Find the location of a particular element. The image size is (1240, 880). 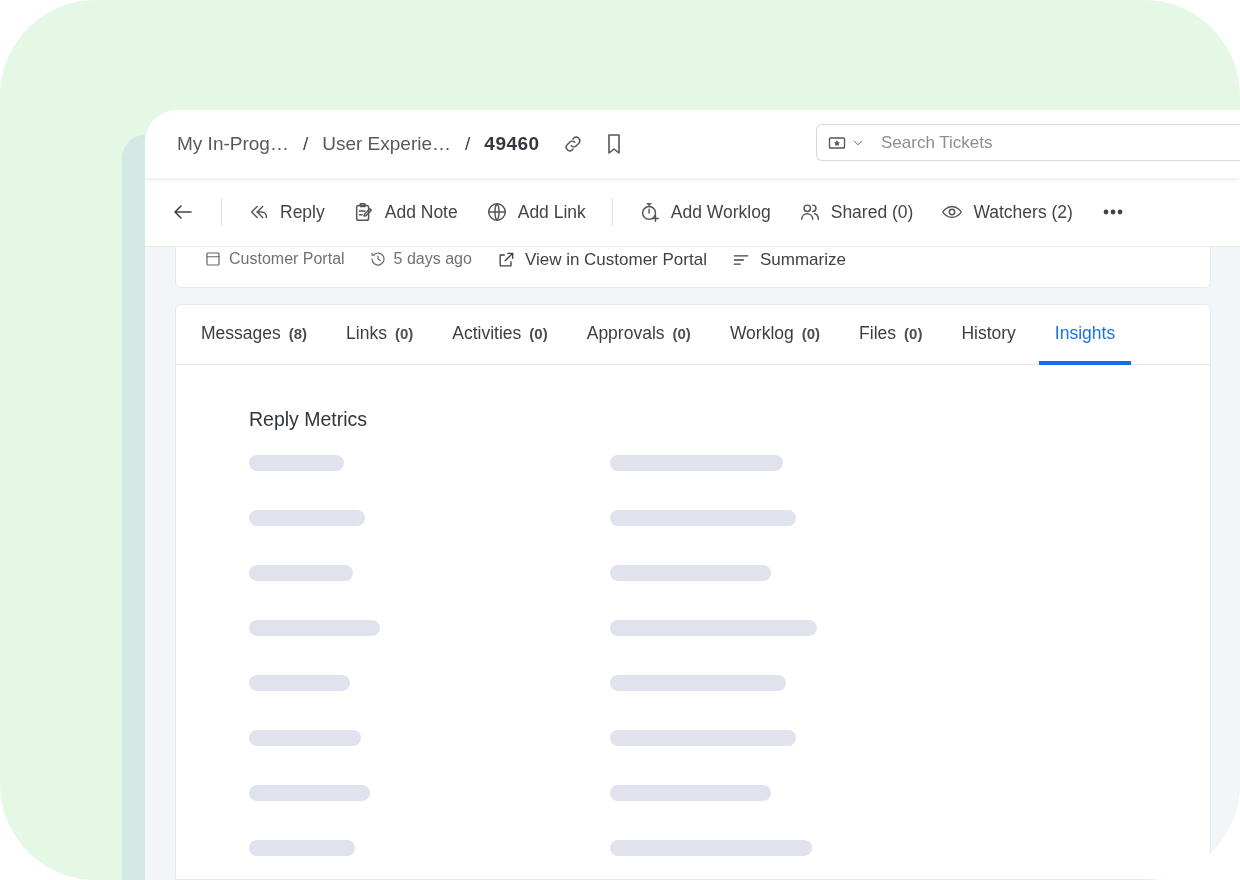

tab: Worklog (0) is located at coordinates (775, 335).